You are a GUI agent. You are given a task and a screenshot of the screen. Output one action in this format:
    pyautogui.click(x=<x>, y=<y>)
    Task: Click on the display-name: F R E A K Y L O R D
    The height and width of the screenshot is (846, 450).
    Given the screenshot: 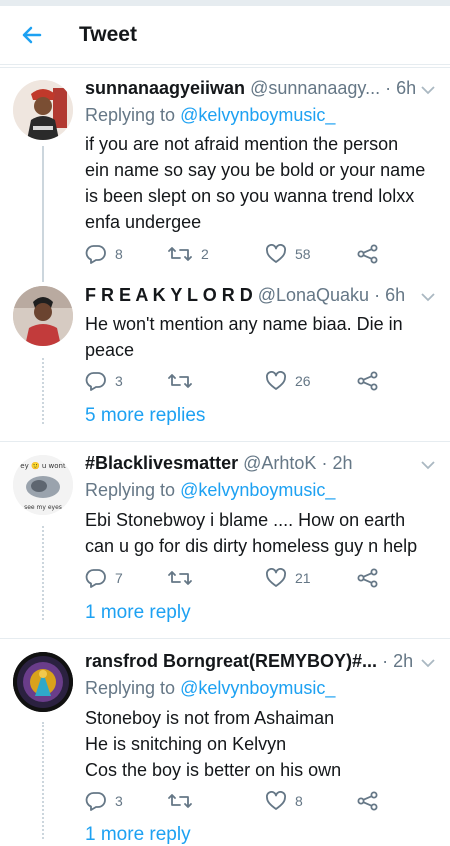 What is the action you would take?
    pyautogui.click(x=169, y=295)
    